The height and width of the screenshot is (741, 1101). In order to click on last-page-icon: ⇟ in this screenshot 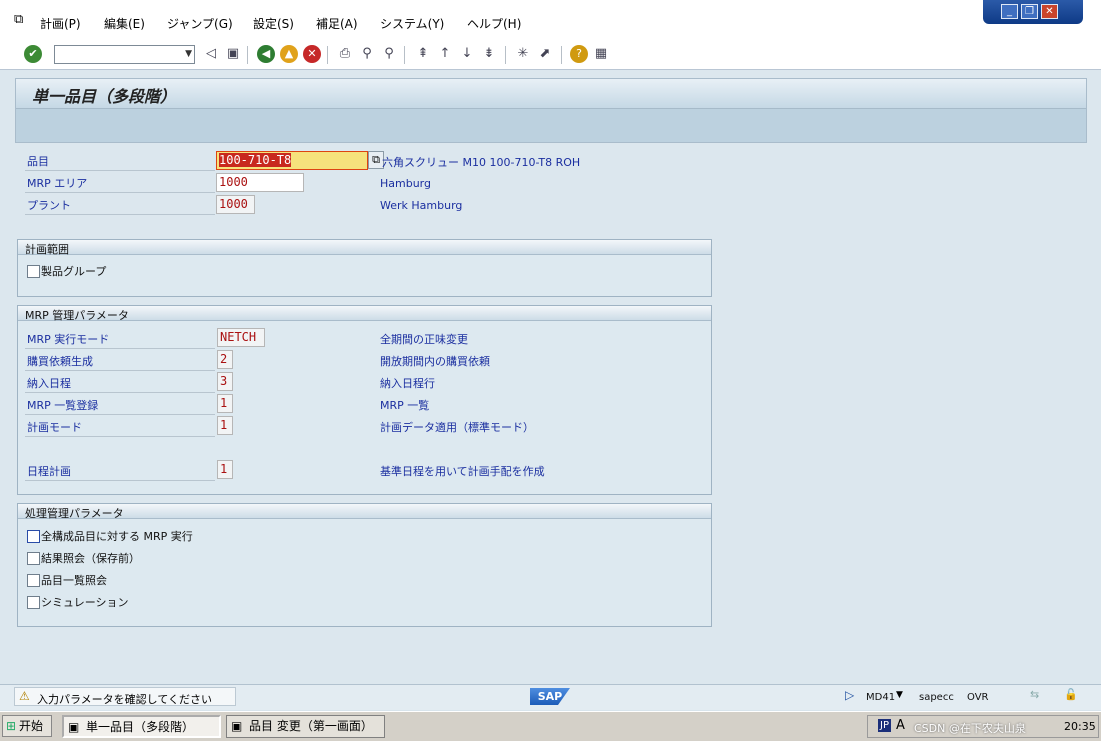, I will do `click(489, 54)`.